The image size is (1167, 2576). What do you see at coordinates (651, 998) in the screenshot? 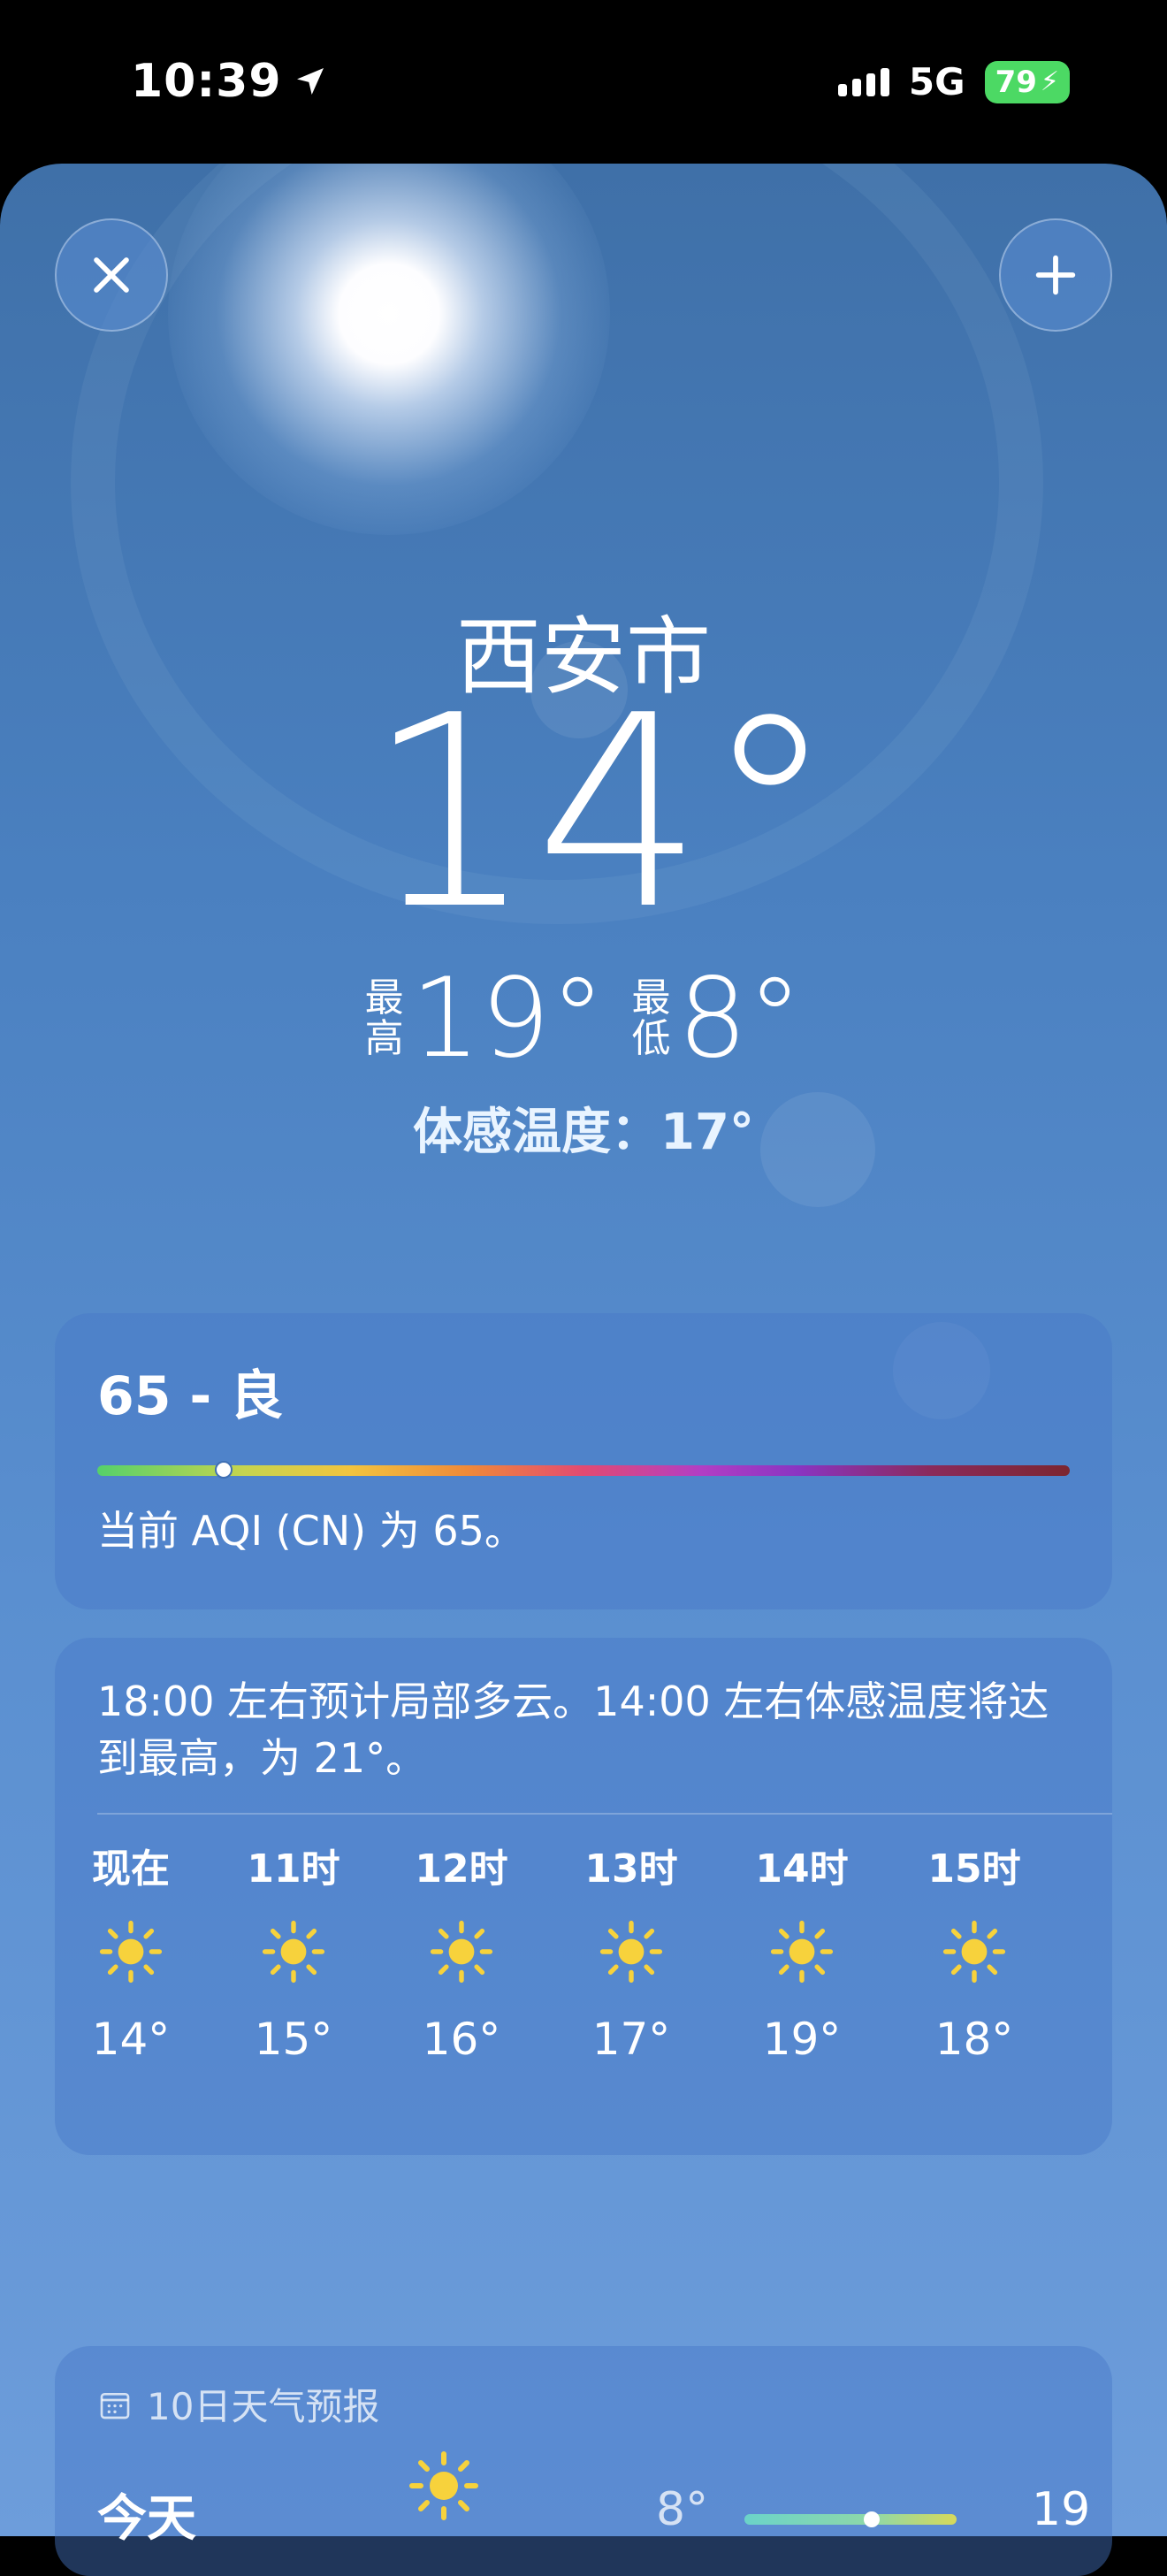
I see `low-label-line1: 最` at bounding box center [651, 998].